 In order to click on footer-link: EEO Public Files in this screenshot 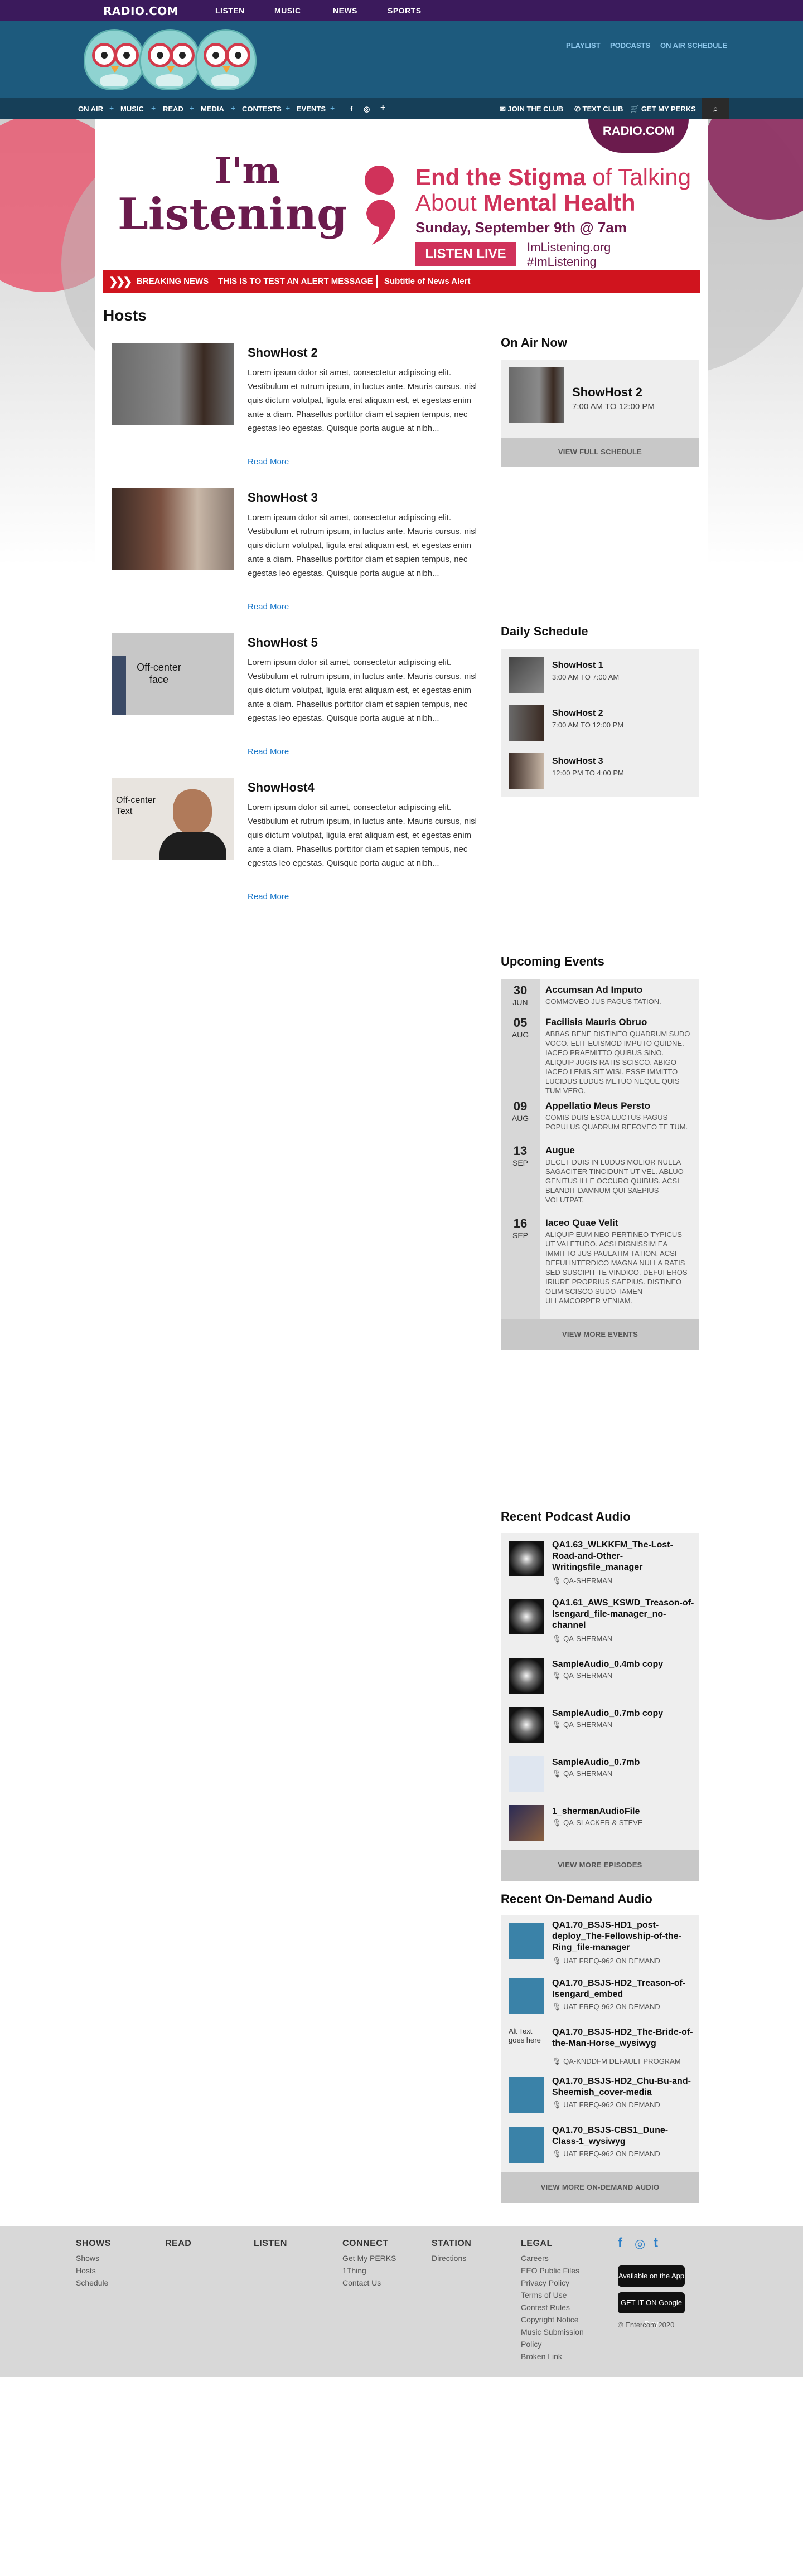, I will do `click(550, 2271)`.